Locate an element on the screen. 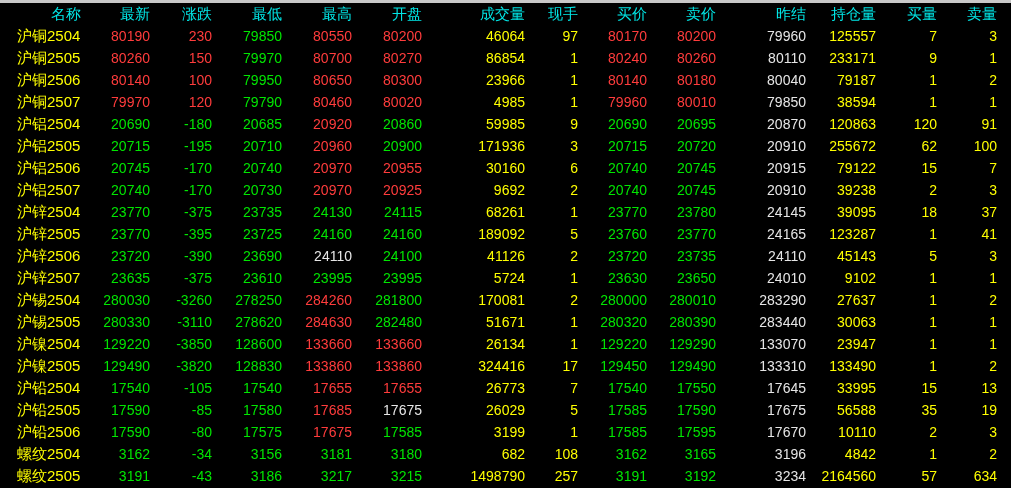 Image resolution: width=1011 pixels, height=488 pixels. table-cell-text: 280000 is located at coordinates (623, 300).